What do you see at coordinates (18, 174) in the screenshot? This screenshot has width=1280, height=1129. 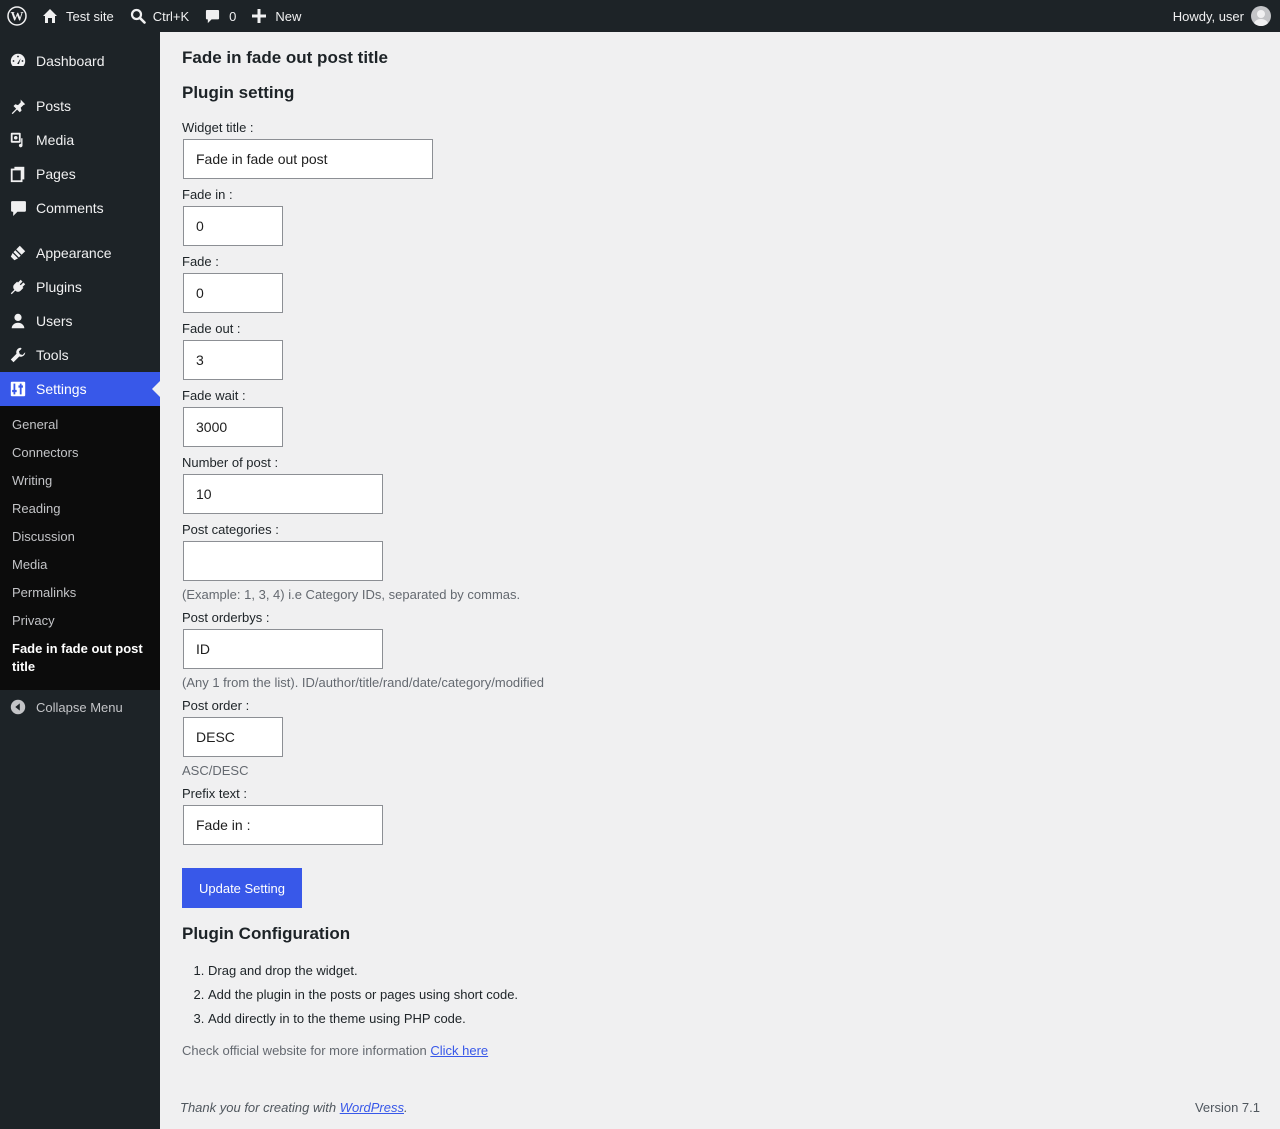 I see `pages-icon` at bounding box center [18, 174].